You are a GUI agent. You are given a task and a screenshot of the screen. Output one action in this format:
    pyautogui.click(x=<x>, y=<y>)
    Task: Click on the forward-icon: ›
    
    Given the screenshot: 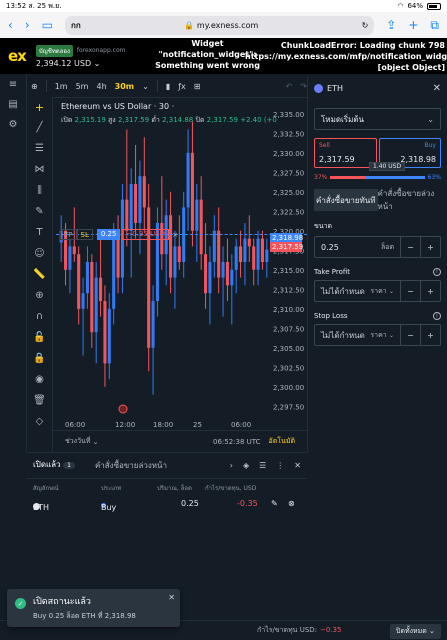 What is the action you would take?
    pyautogui.click(x=27, y=25)
    